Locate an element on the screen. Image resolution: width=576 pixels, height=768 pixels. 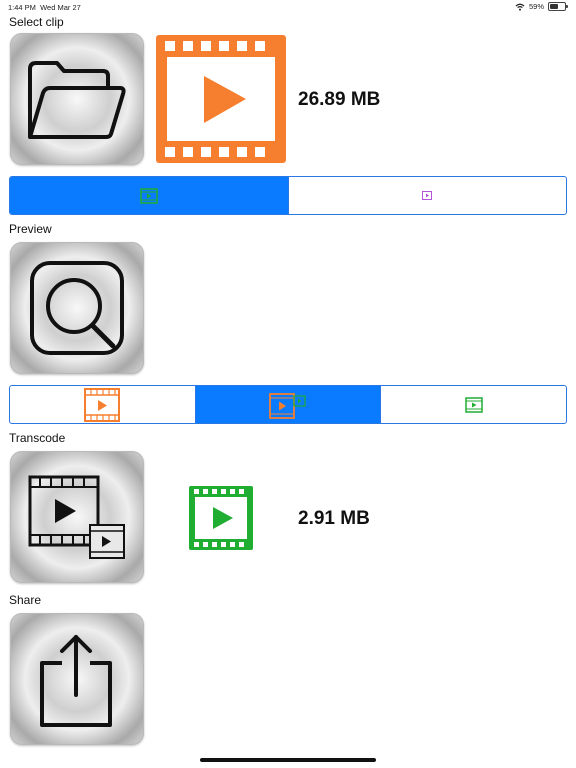
preview-mode-segmented-control is located at coordinates (288, 404).